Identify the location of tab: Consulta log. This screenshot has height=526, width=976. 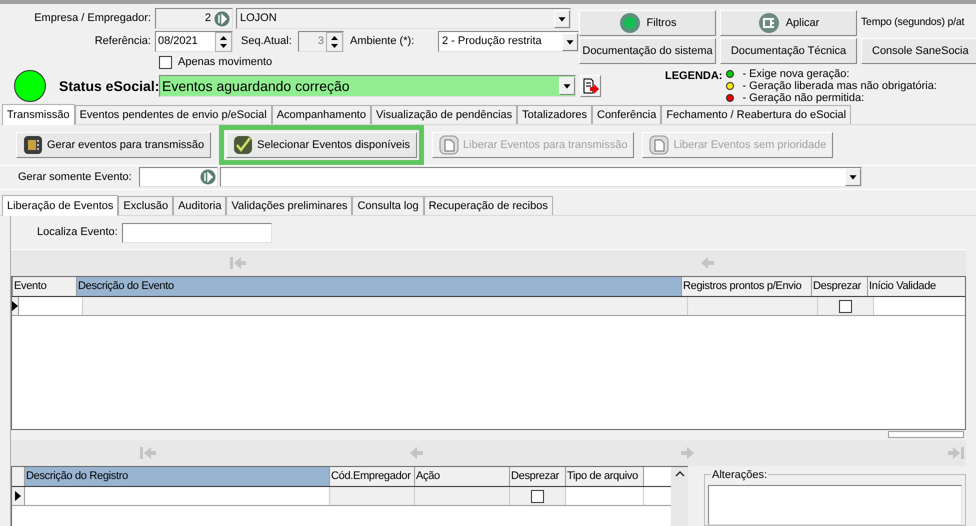
(388, 205).